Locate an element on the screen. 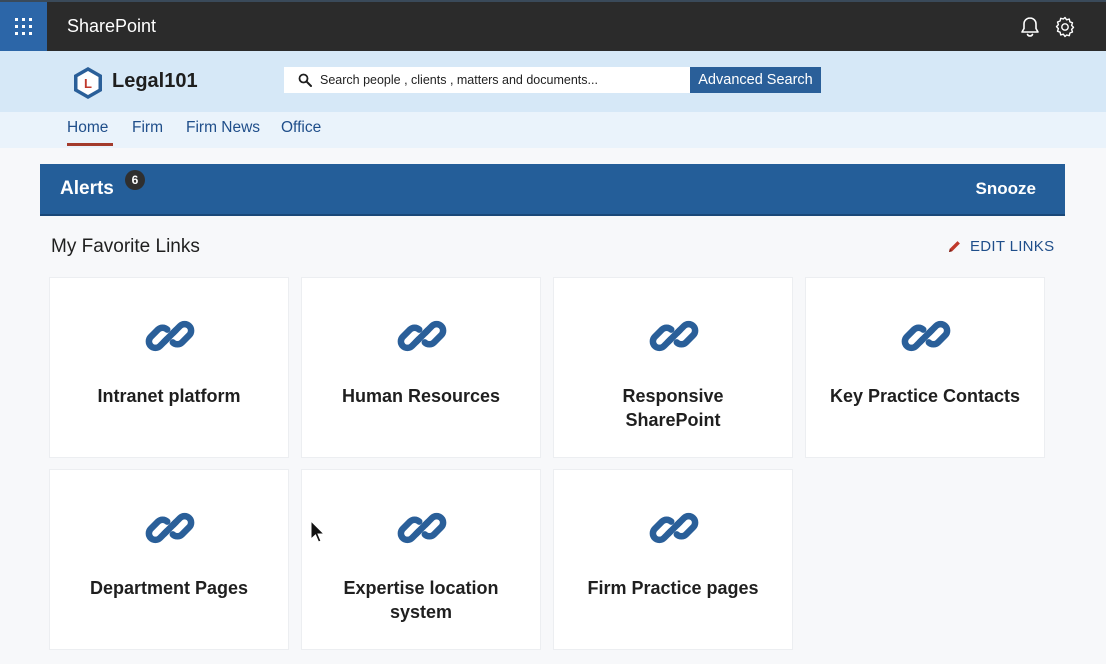  gear-icon is located at coordinates (1065, 27).